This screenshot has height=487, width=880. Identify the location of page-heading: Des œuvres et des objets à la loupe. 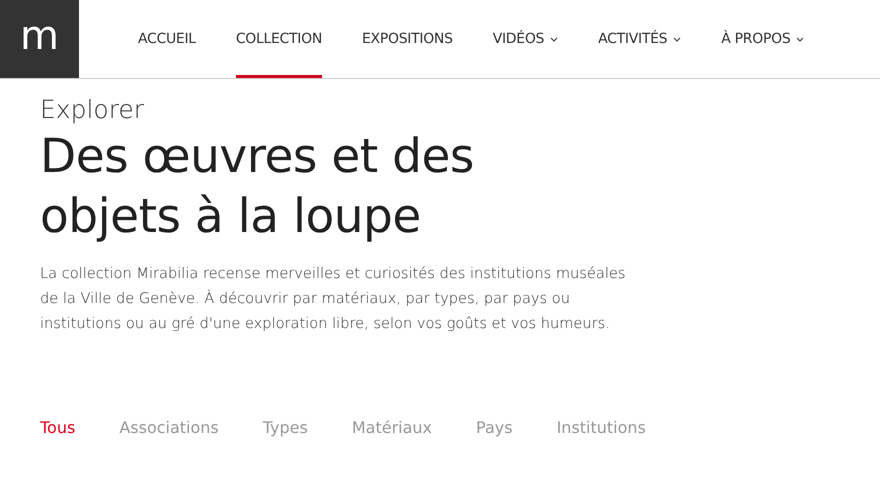
(257, 187).